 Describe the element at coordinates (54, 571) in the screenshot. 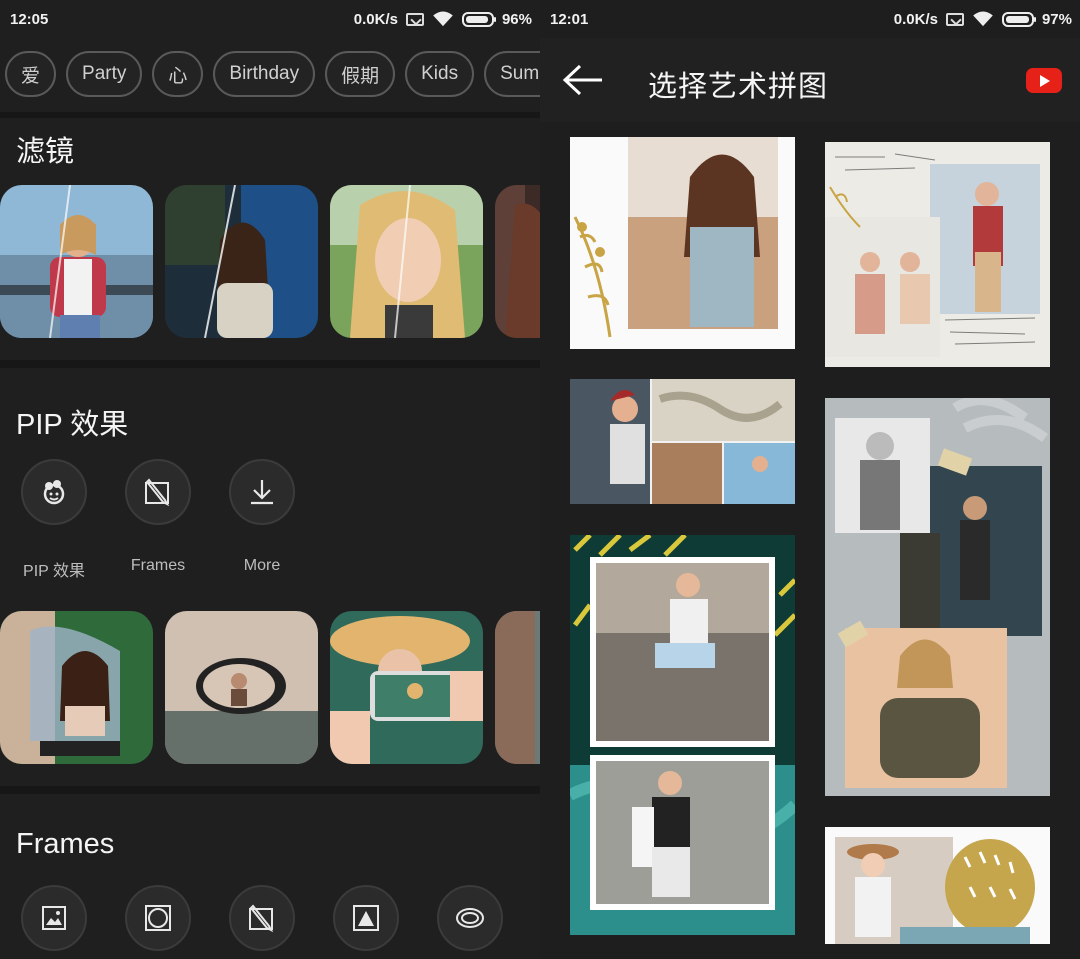

I see `pip-tool-label: PIP 效果` at that location.